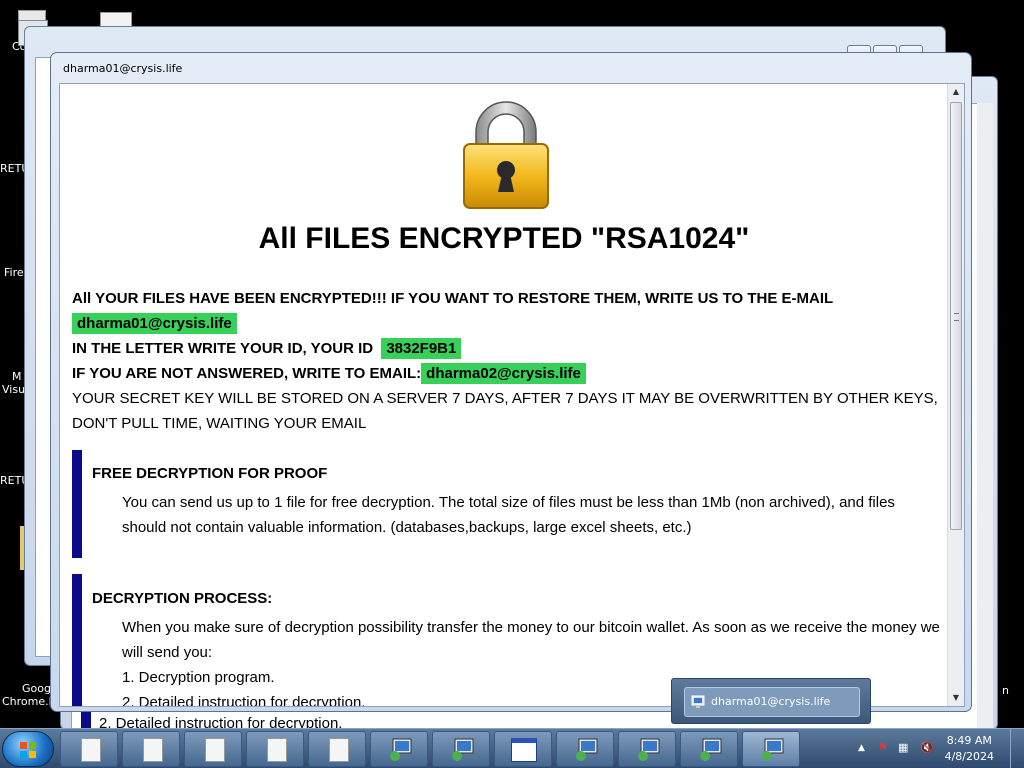 Image resolution: width=1024 pixels, height=768 pixels. I want to click on taskbar-button-window, so click(523, 749).